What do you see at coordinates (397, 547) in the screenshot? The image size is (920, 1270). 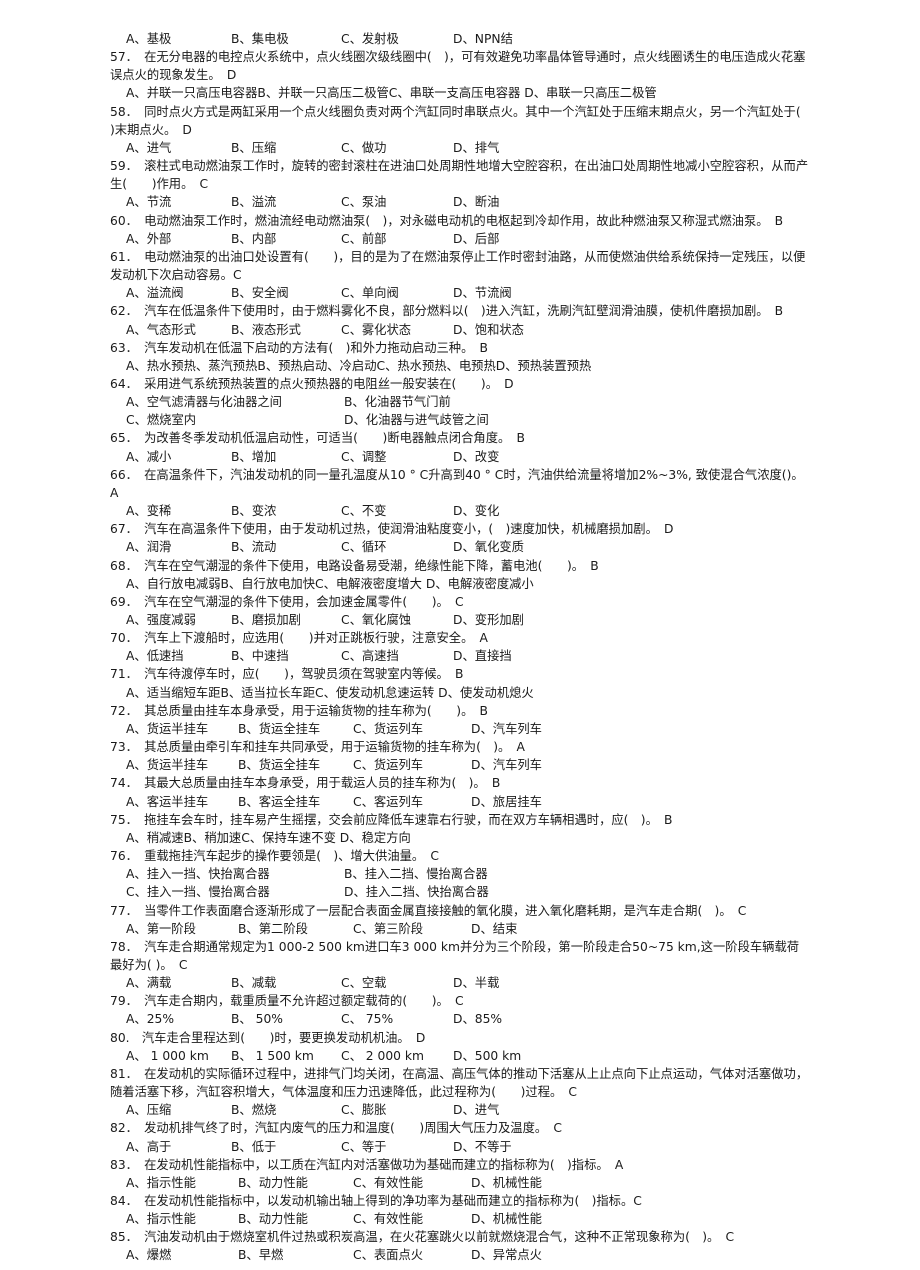 I see `option-choice: C、循环` at bounding box center [397, 547].